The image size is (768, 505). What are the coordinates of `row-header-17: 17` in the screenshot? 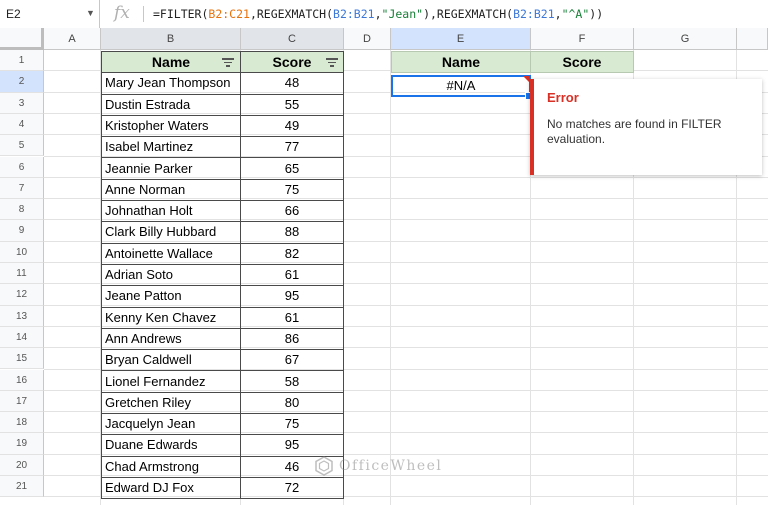 It's located at (22, 401).